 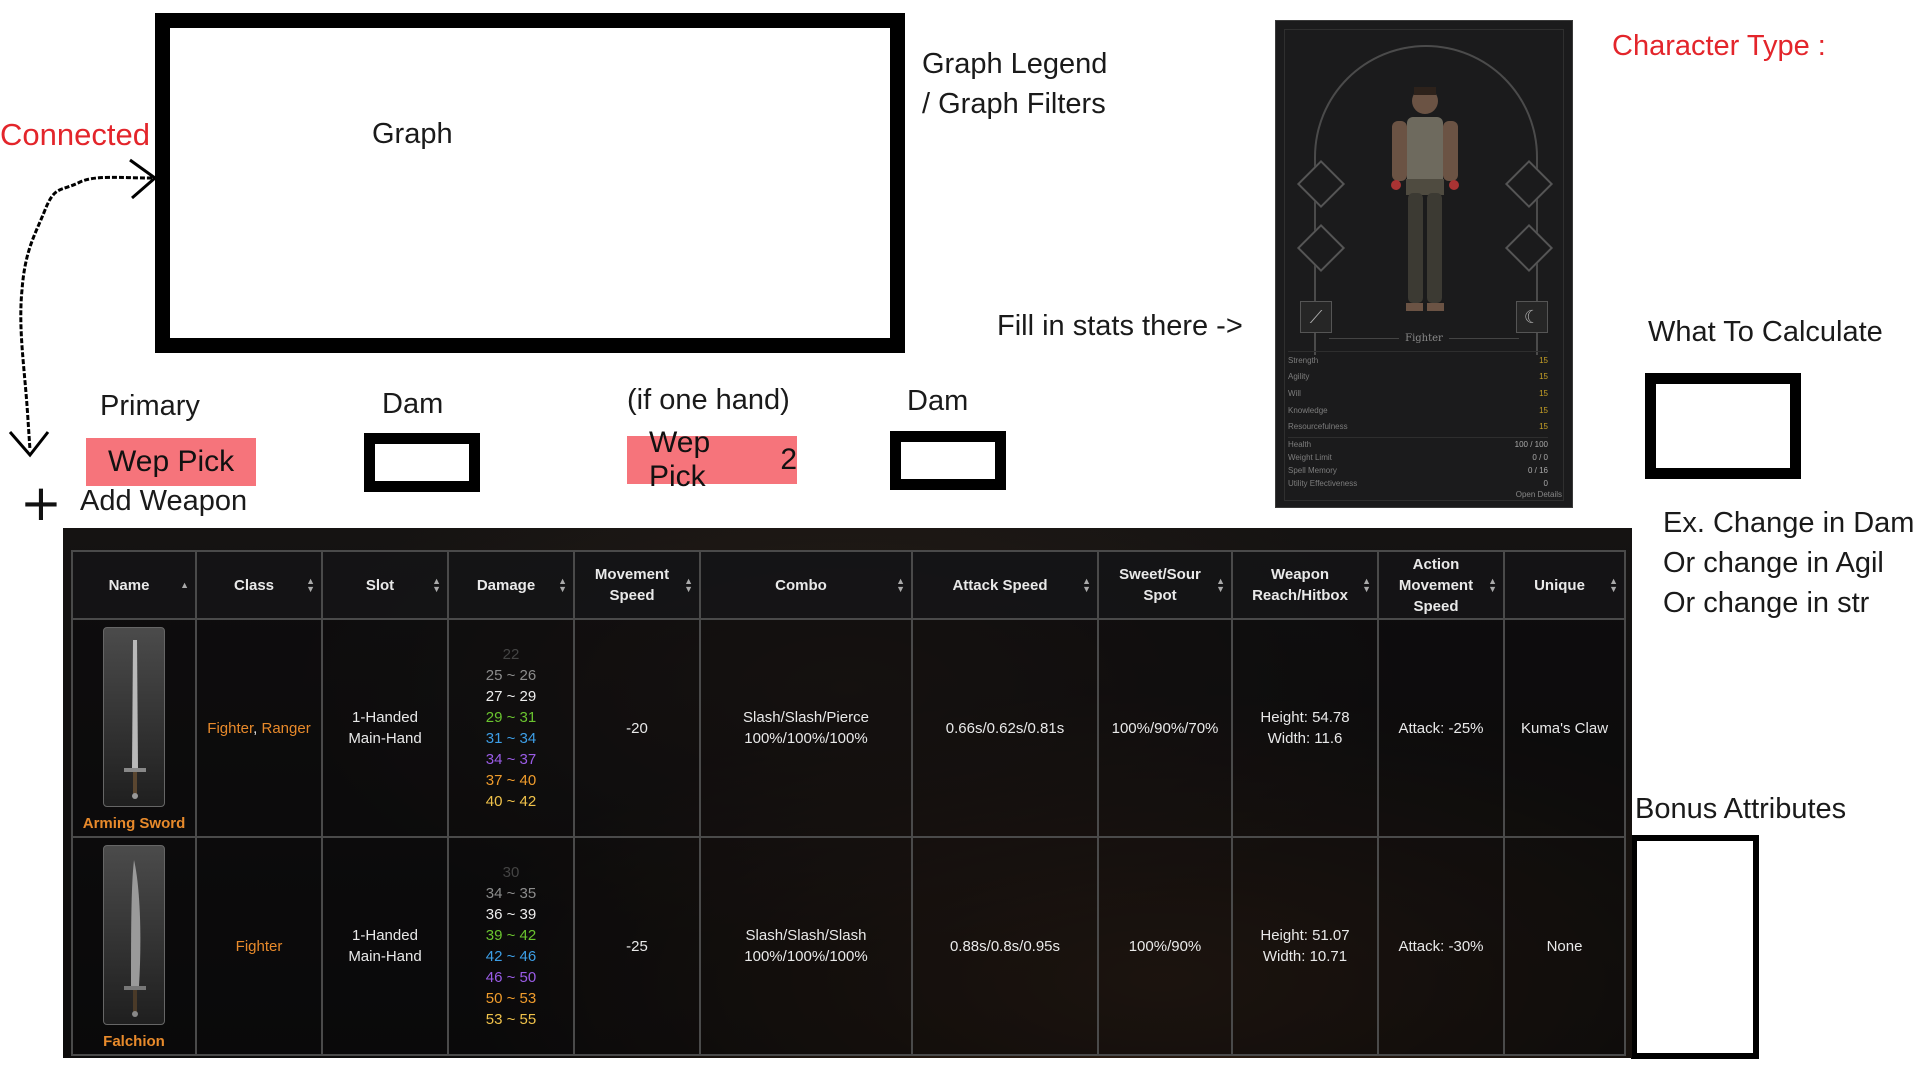 What do you see at coordinates (511, 1019) in the screenshot?
I see `damage-tier: 53 ~ 55` at bounding box center [511, 1019].